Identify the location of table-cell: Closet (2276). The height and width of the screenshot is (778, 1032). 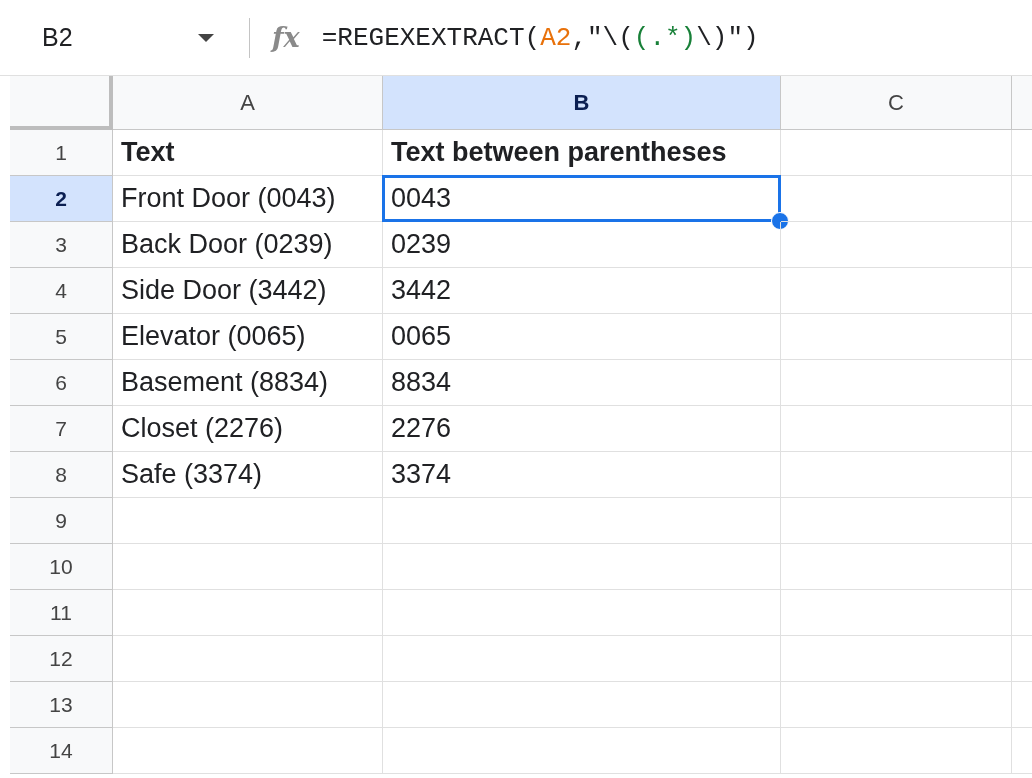
(248, 429).